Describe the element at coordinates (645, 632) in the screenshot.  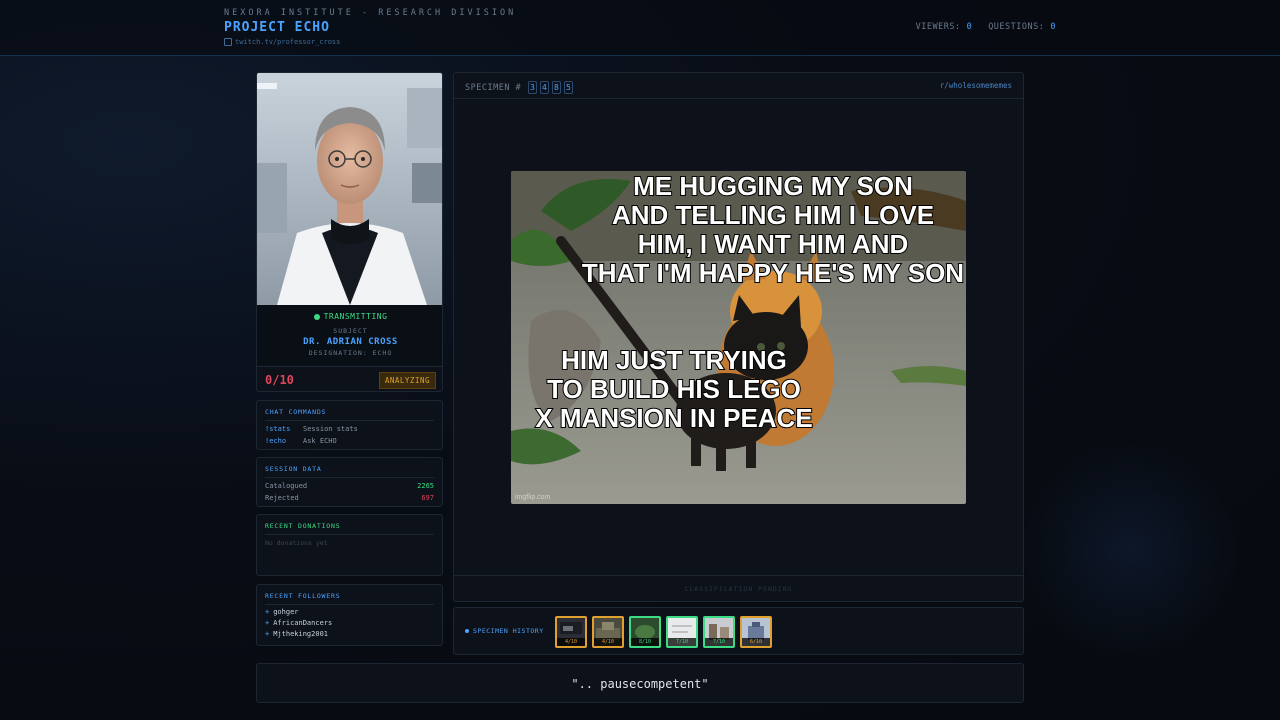
I see `history-thumbnail: 8/10` at that location.